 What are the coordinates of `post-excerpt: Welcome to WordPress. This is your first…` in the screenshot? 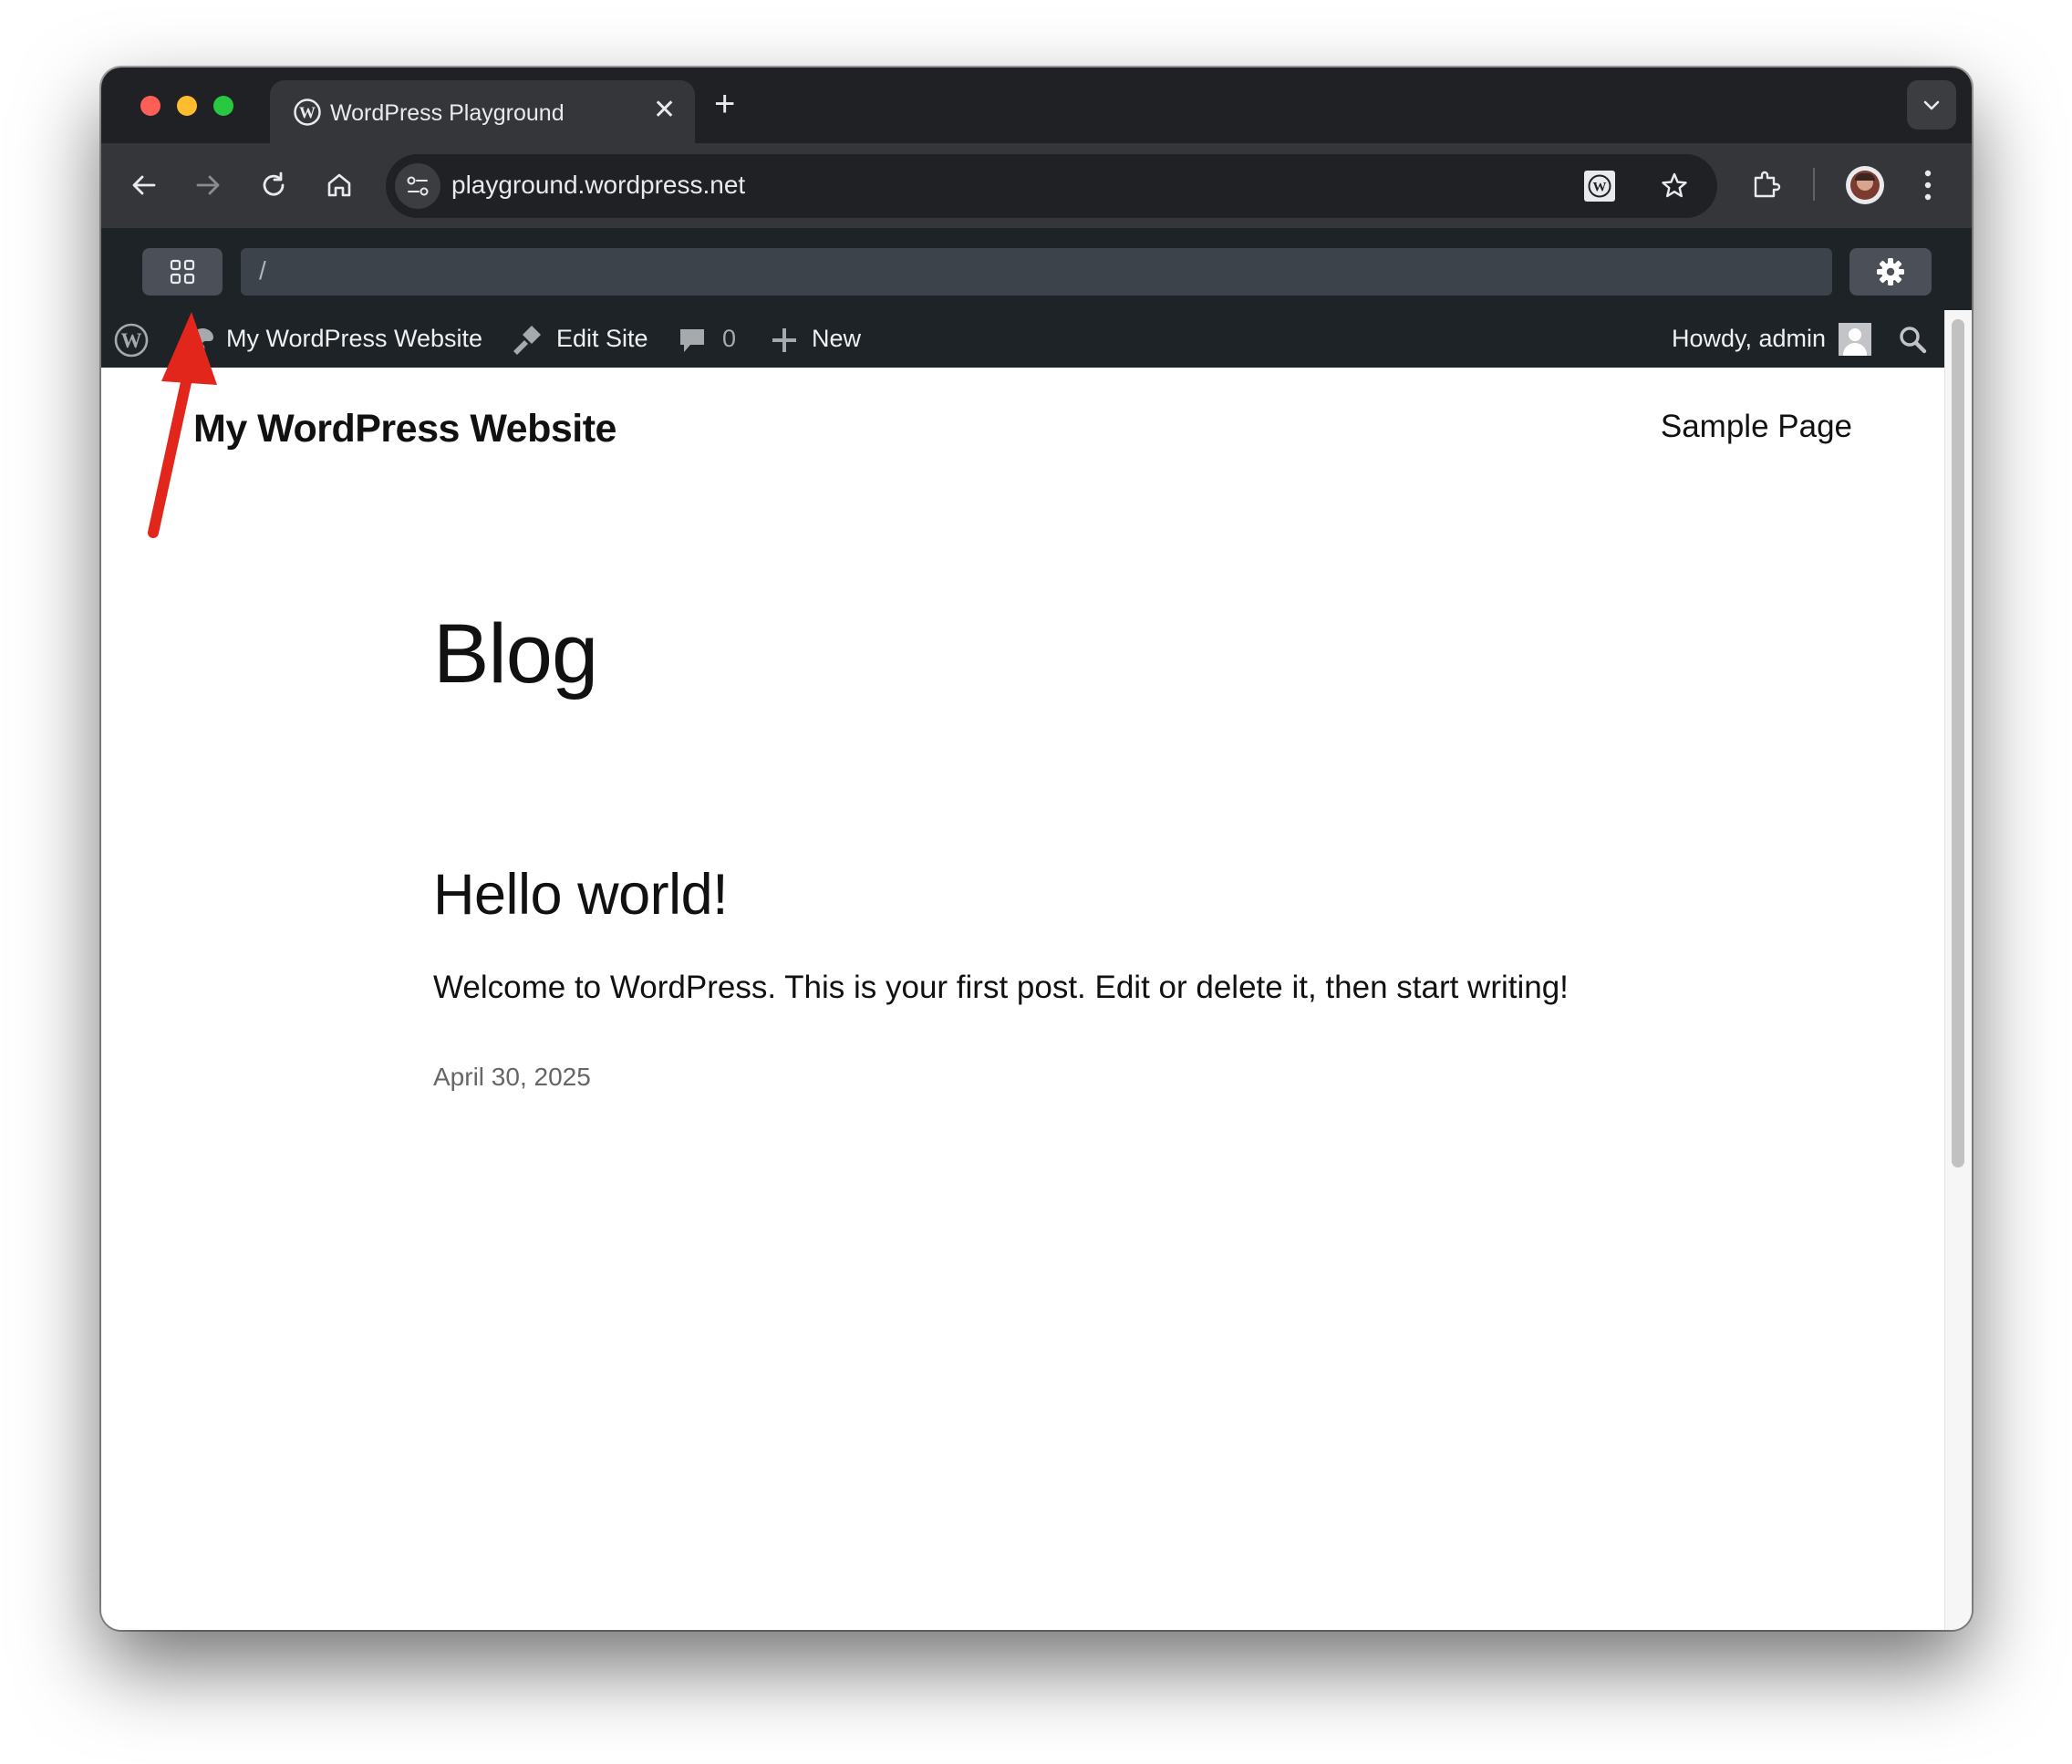 It's located at (1001, 988).